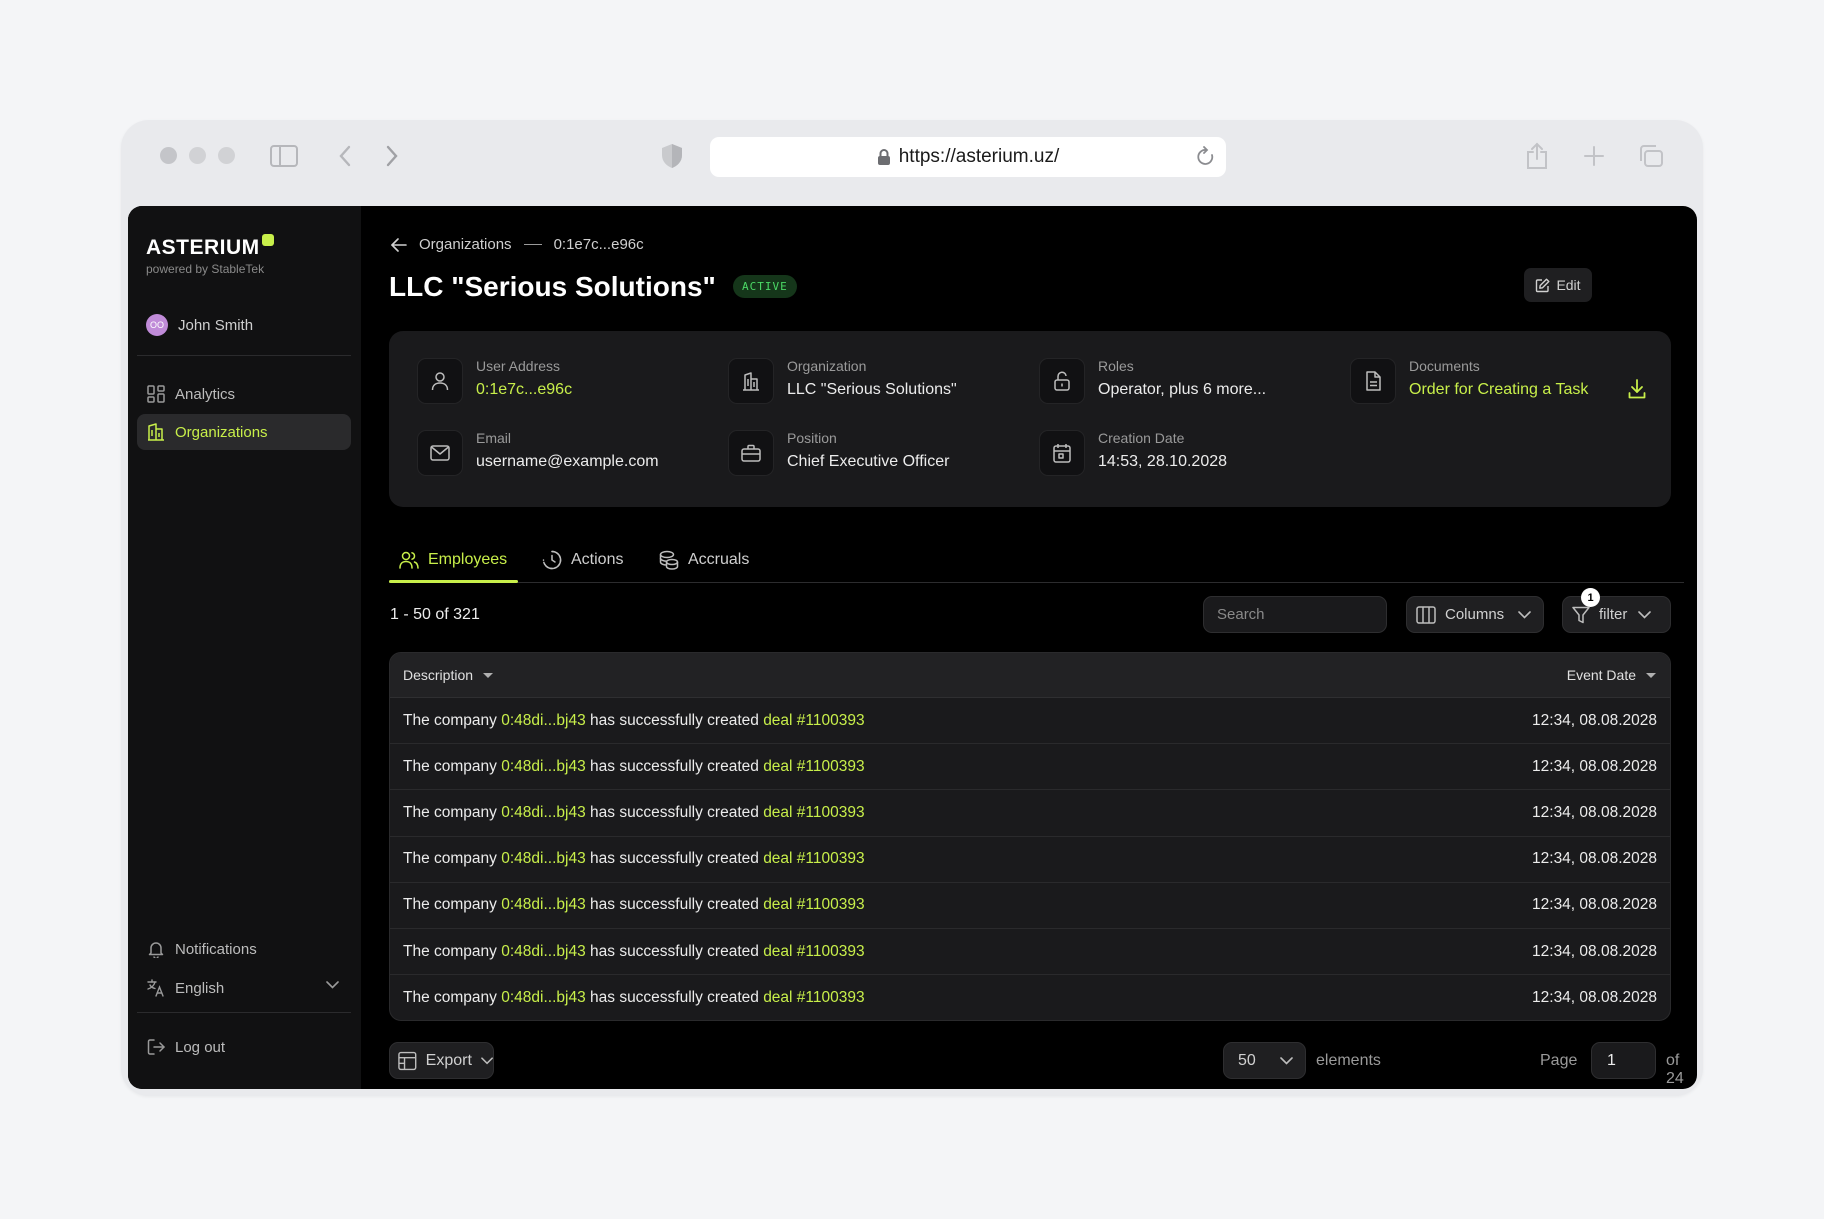 The height and width of the screenshot is (1219, 1824). I want to click on user-address-link: 0:1e7c...e96c, so click(524, 390).